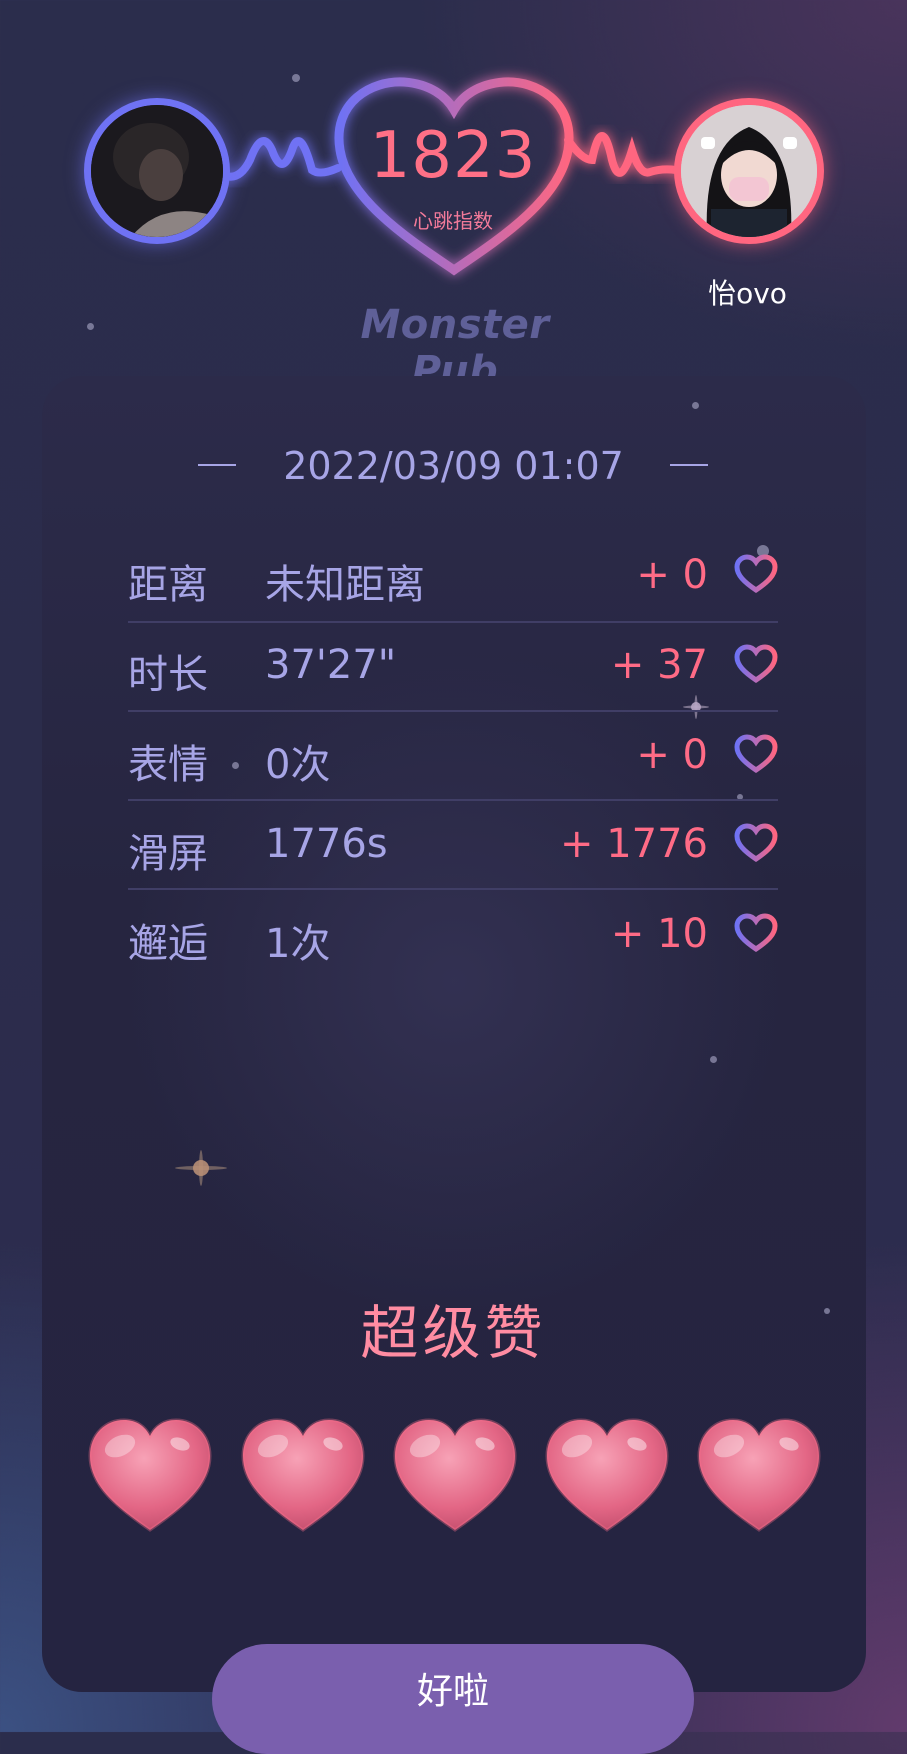 The image size is (907, 1754). I want to click on stat-row-duration: 时长 37'27" + 37, so click(453, 687).